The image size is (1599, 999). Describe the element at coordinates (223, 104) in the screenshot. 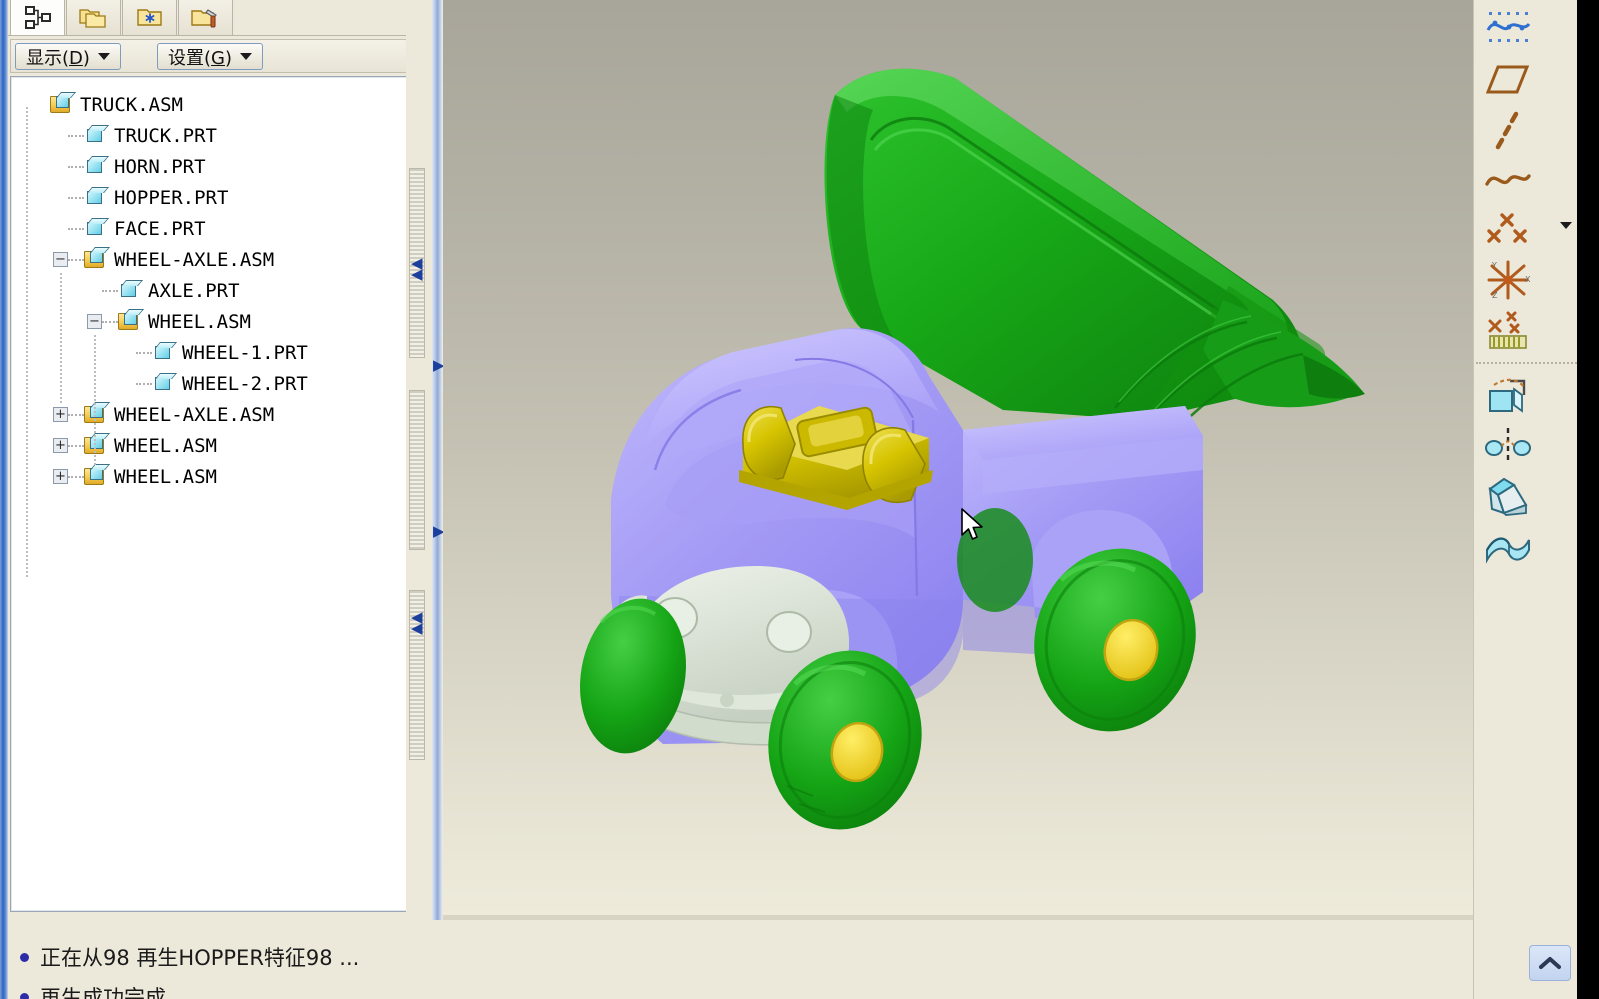

I see `tree-item-truck-asm: TRUCK.ASM` at that location.